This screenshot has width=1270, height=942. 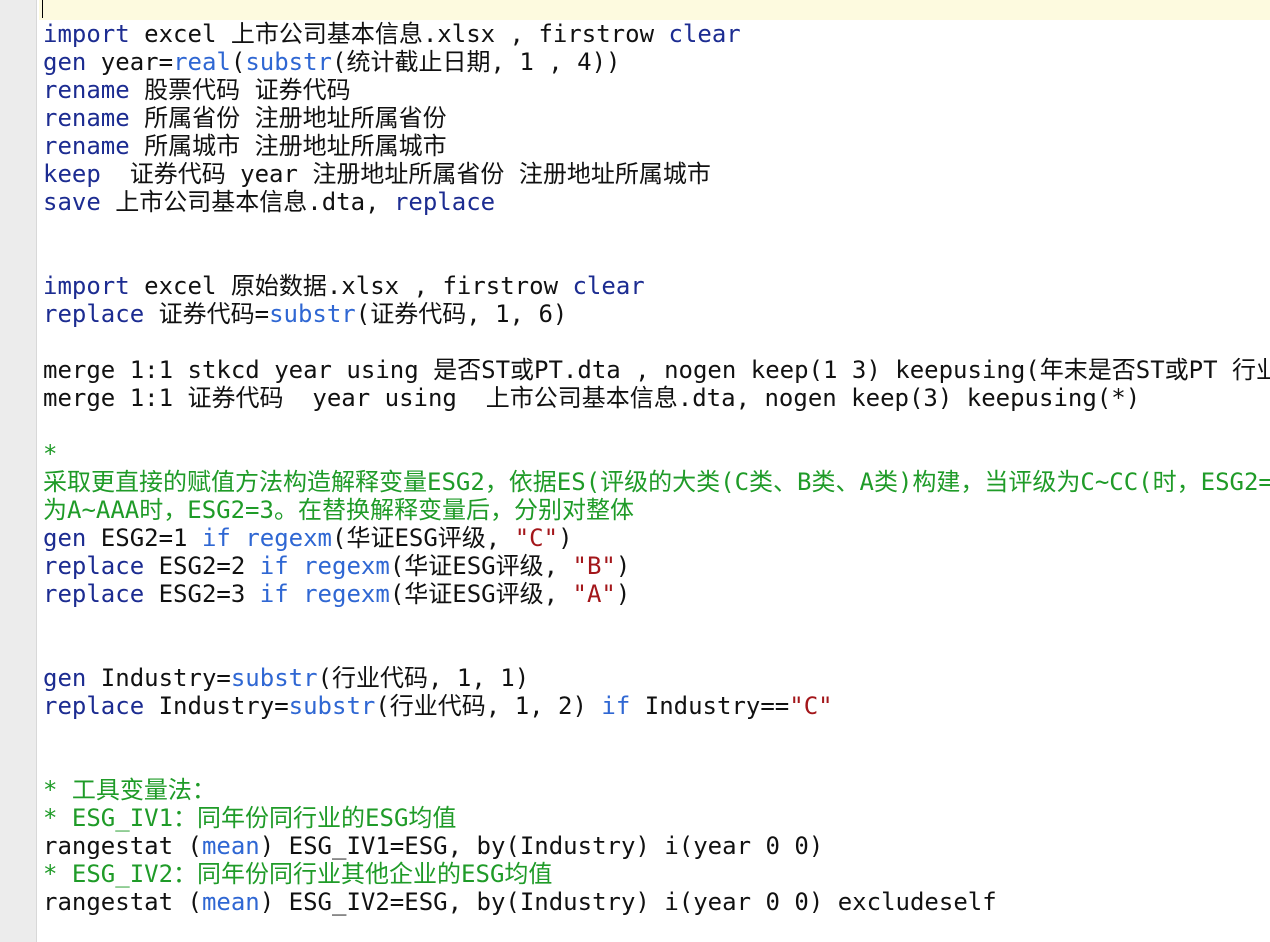 What do you see at coordinates (444, 202) in the screenshot?
I see `option-keyword: replace` at bounding box center [444, 202].